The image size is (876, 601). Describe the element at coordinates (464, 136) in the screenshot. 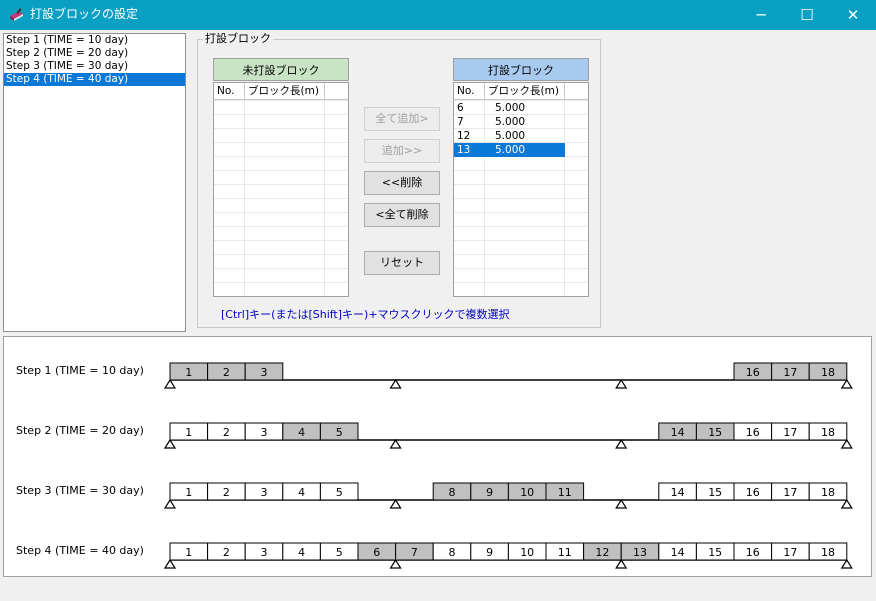

I see `cell-no: 12` at that location.